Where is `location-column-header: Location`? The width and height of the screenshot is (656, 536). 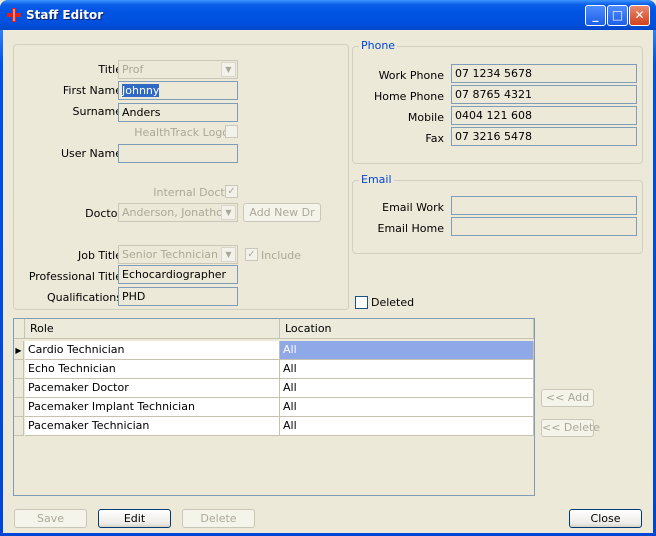
location-column-header: Location is located at coordinates (407, 329).